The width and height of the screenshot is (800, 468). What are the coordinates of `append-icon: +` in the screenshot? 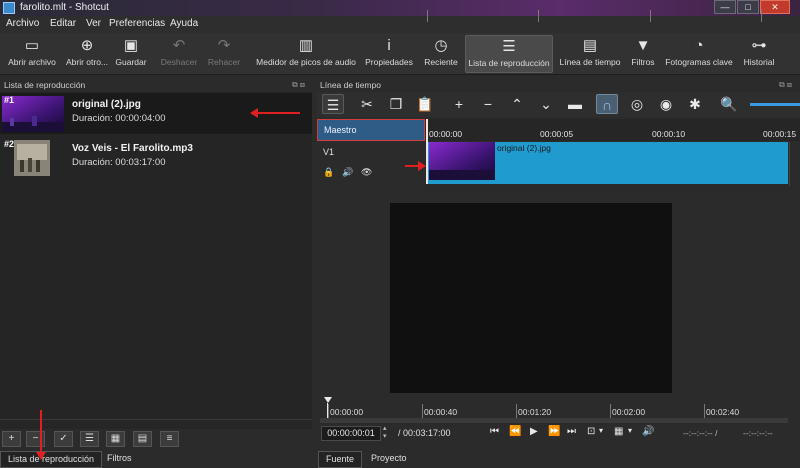 It's located at (459, 104).